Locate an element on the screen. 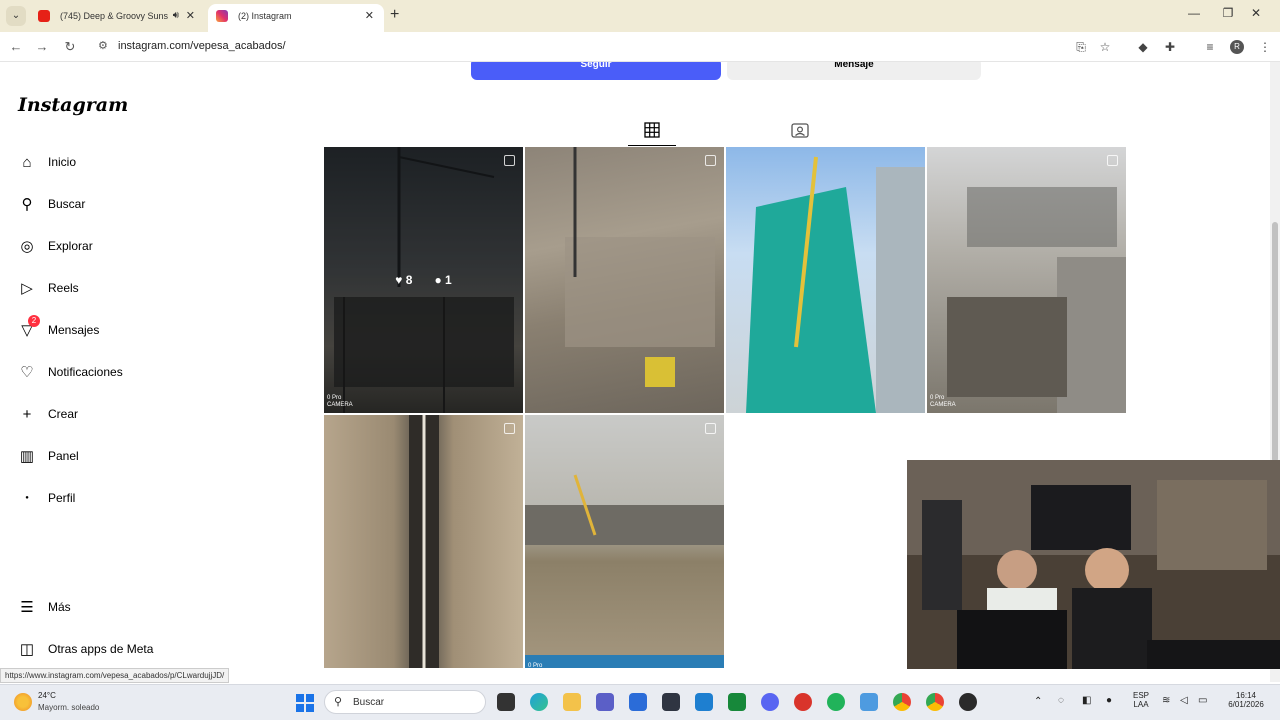 This screenshot has width=1280, height=720. back-icon: ← is located at coordinates (16, 46).